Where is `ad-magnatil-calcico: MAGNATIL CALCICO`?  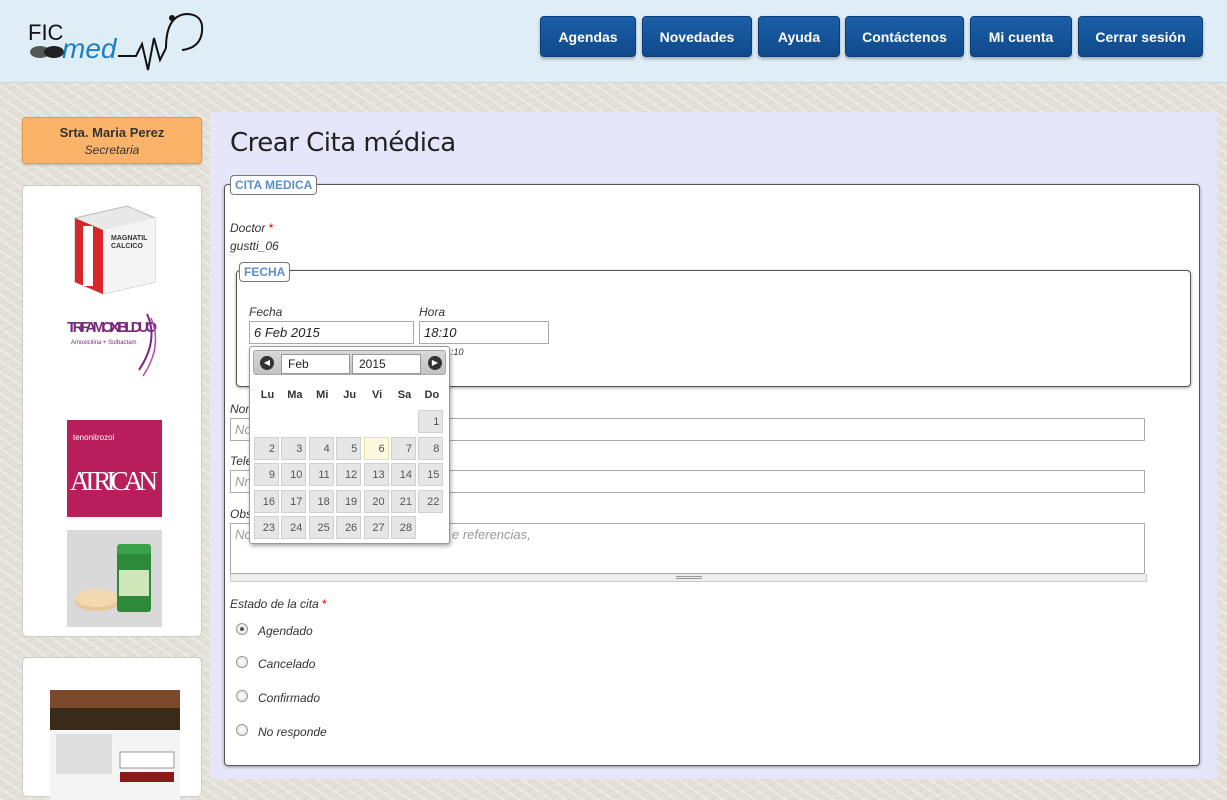 ad-magnatil-calcico: MAGNATIL CALCICO is located at coordinates (114, 246).